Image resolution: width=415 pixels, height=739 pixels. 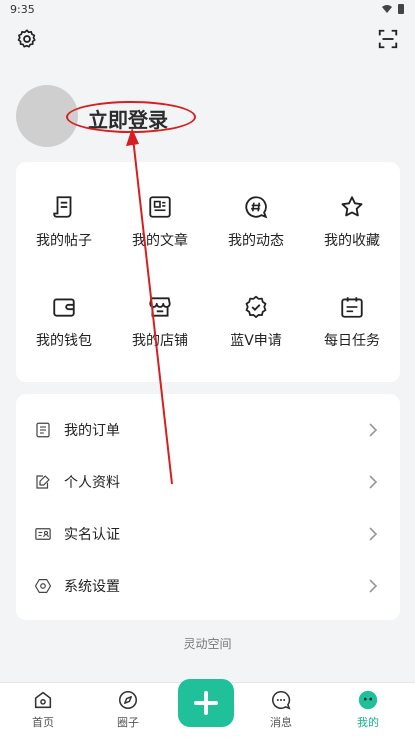 I want to click on grid-item-daily-tasks: 每日任务, so click(x=352, y=322).